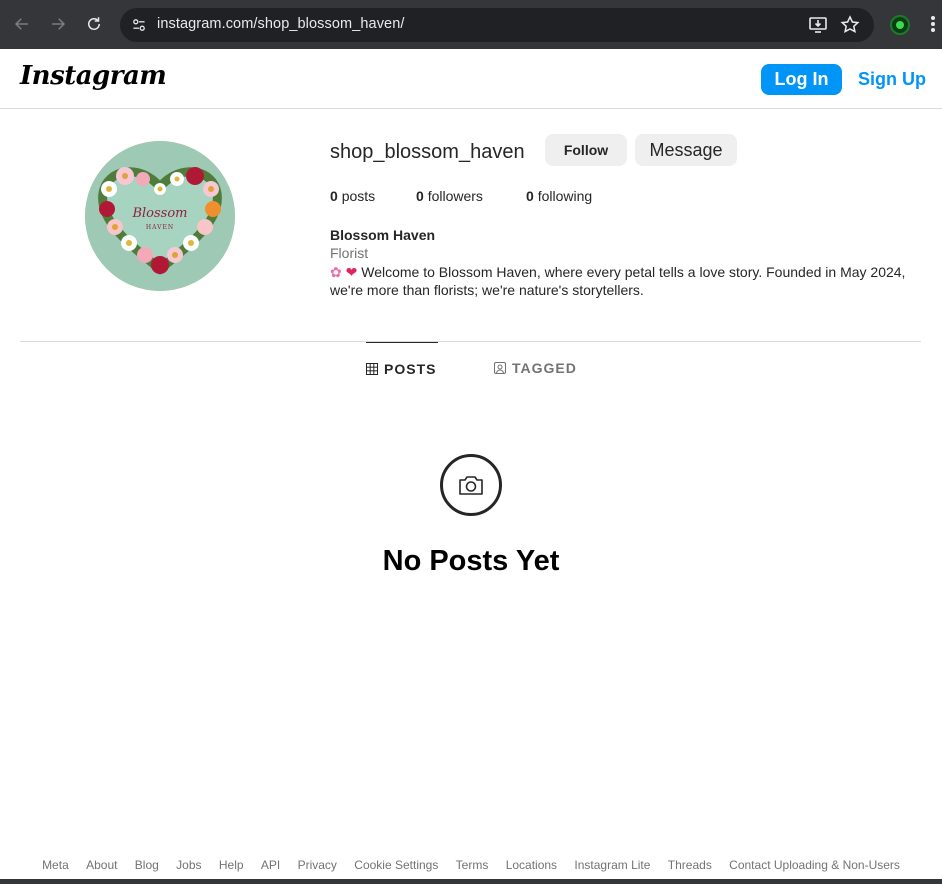 The width and height of the screenshot is (942, 884). Describe the element at coordinates (420, 196) in the screenshot. I see `followers-count: 0` at that location.